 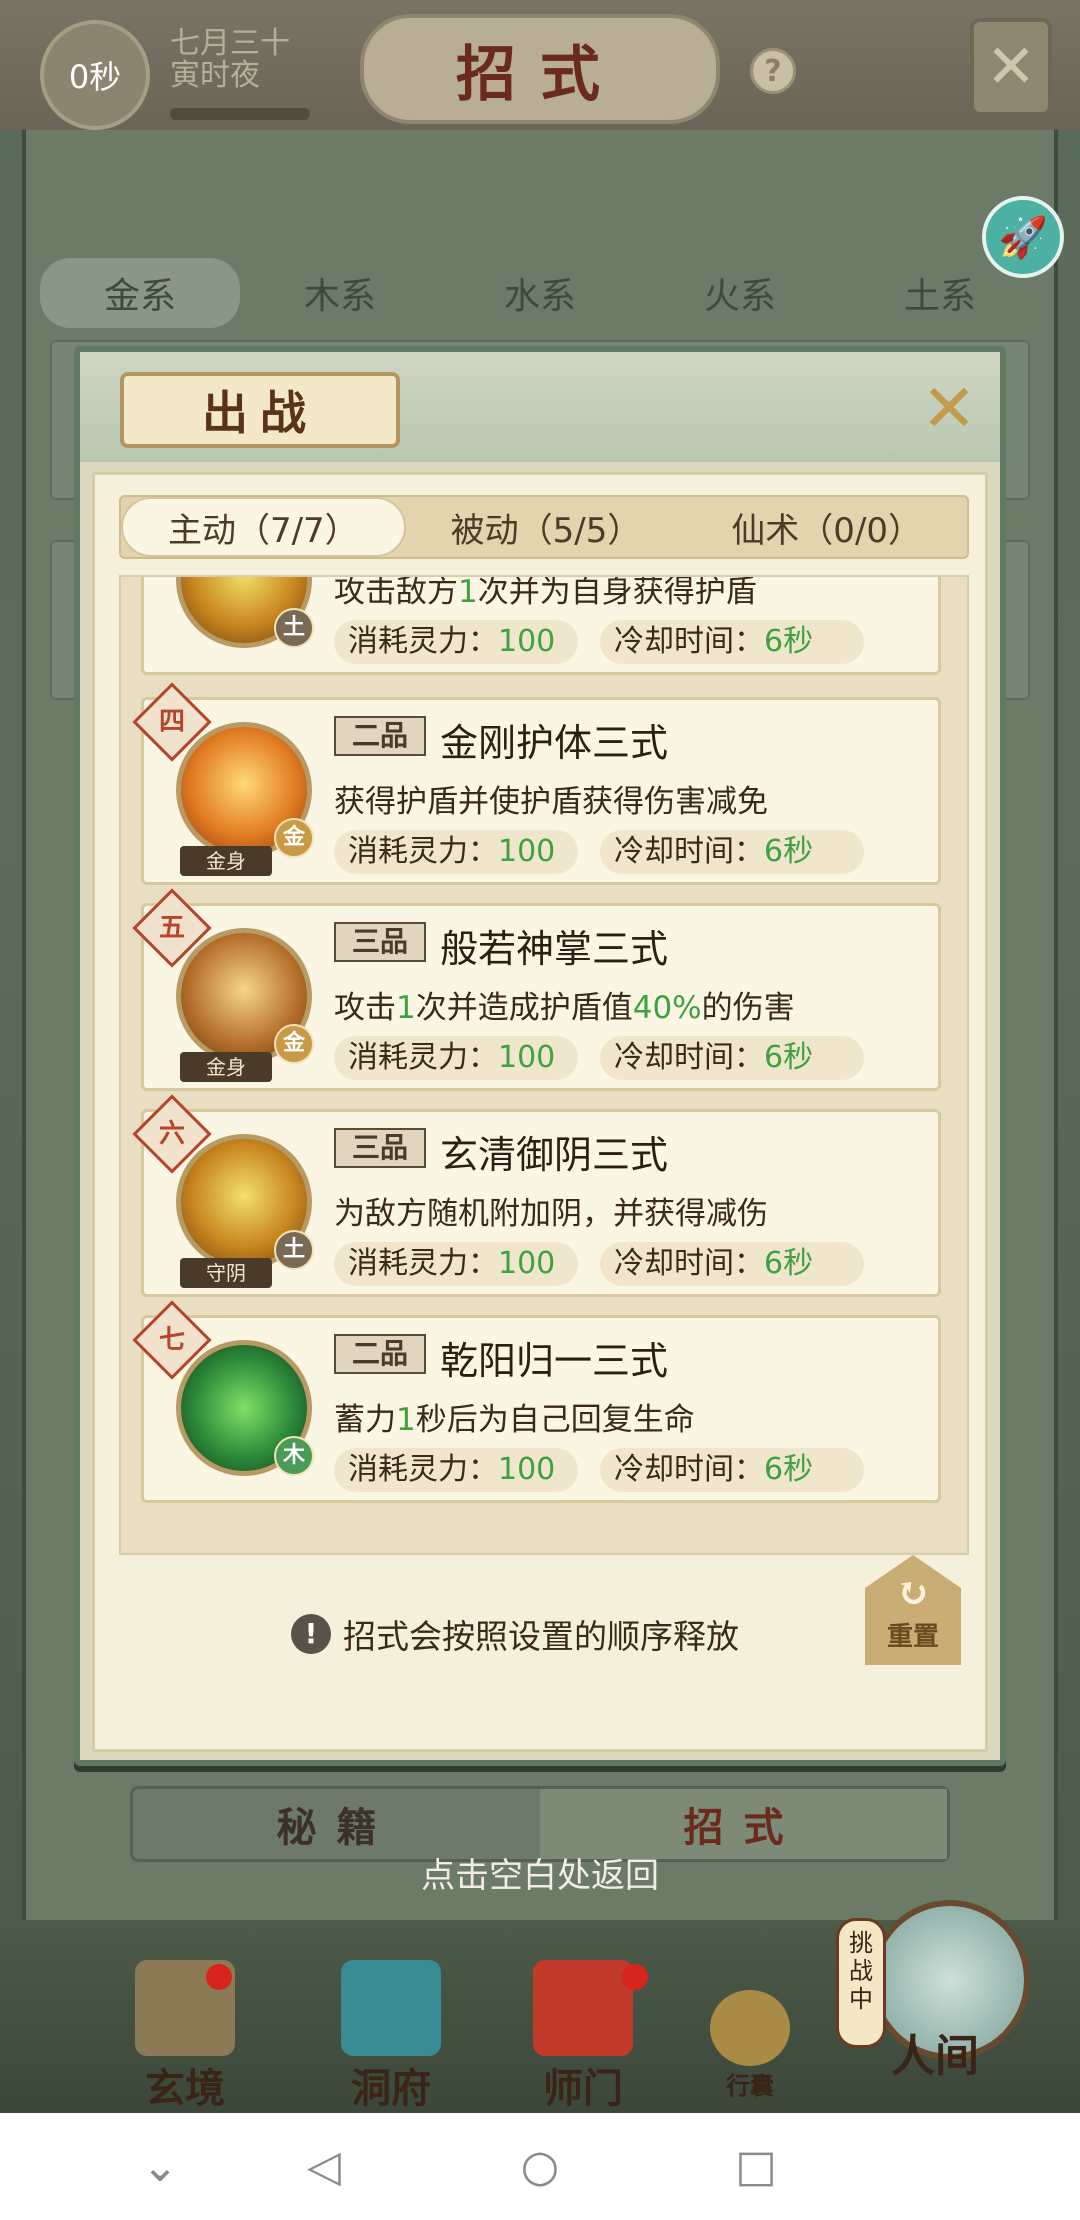 I want to click on nav-xuanjing: 玄境, so click(x=185, y=2036).